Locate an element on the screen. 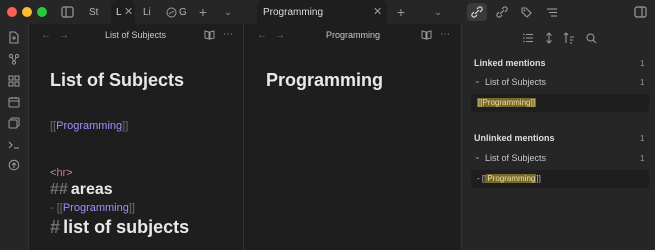 The image size is (655, 250). calendar-icon is located at coordinates (14, 102).